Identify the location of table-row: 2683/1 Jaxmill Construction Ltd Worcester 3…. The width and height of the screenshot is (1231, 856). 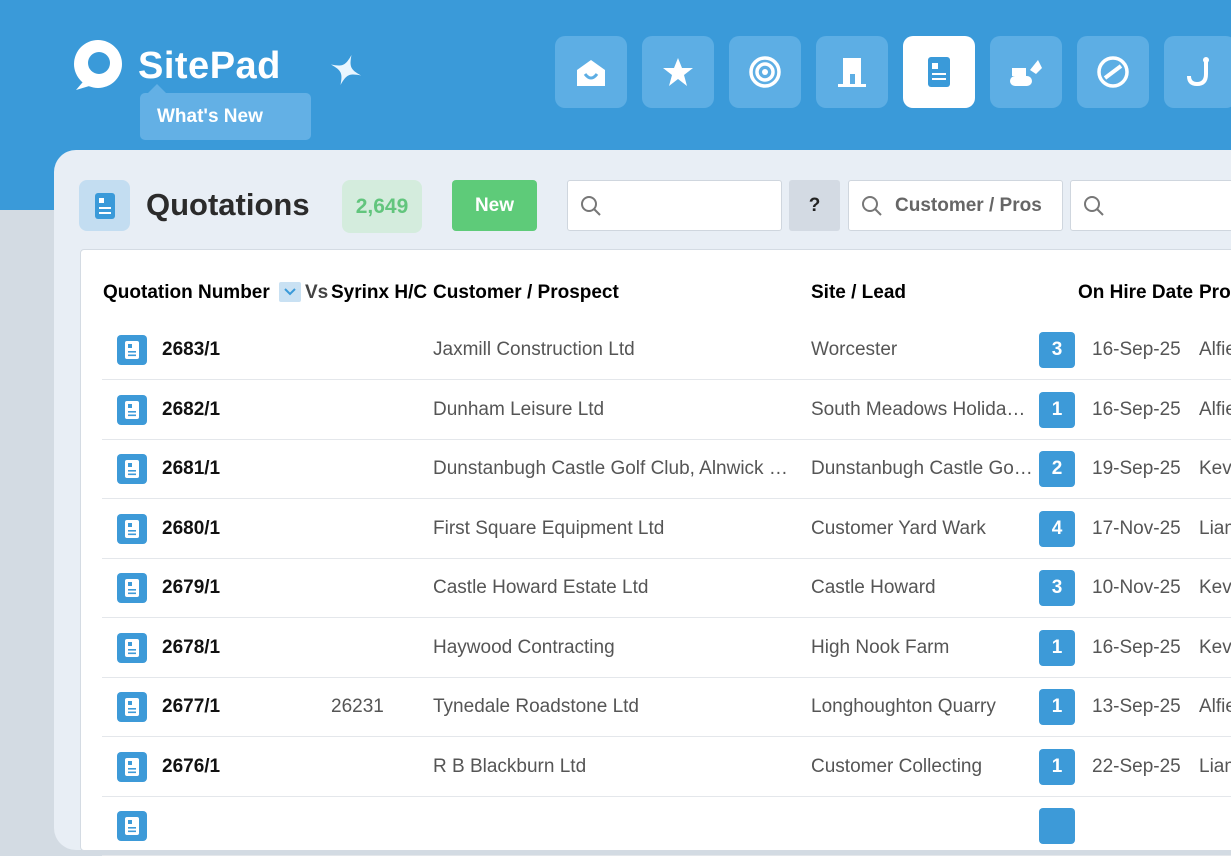
(666, 350).